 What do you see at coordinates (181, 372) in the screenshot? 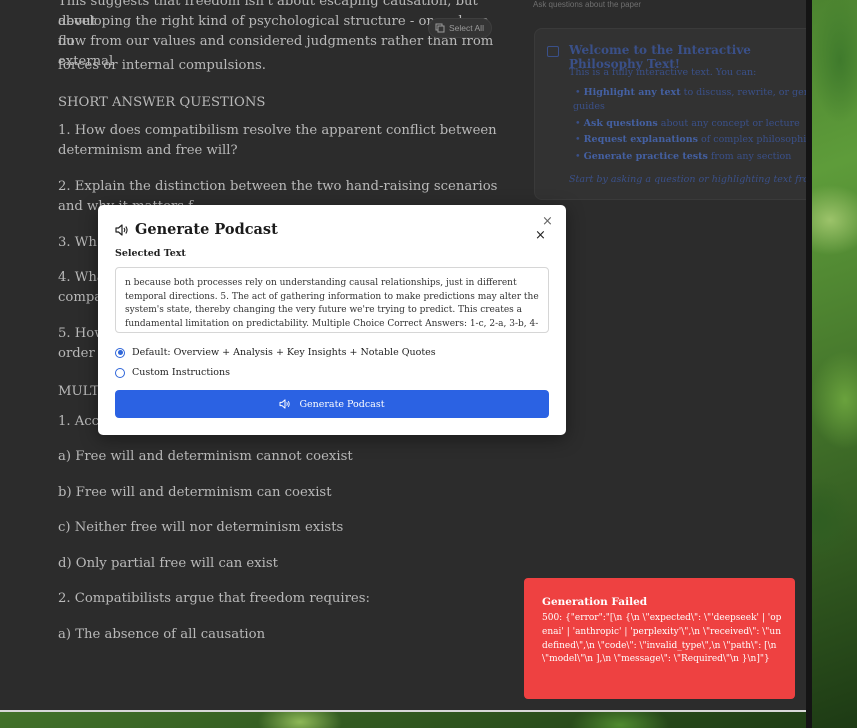
I see `option-custom-label: Custom Instructions` at bounding box center [181, 372].